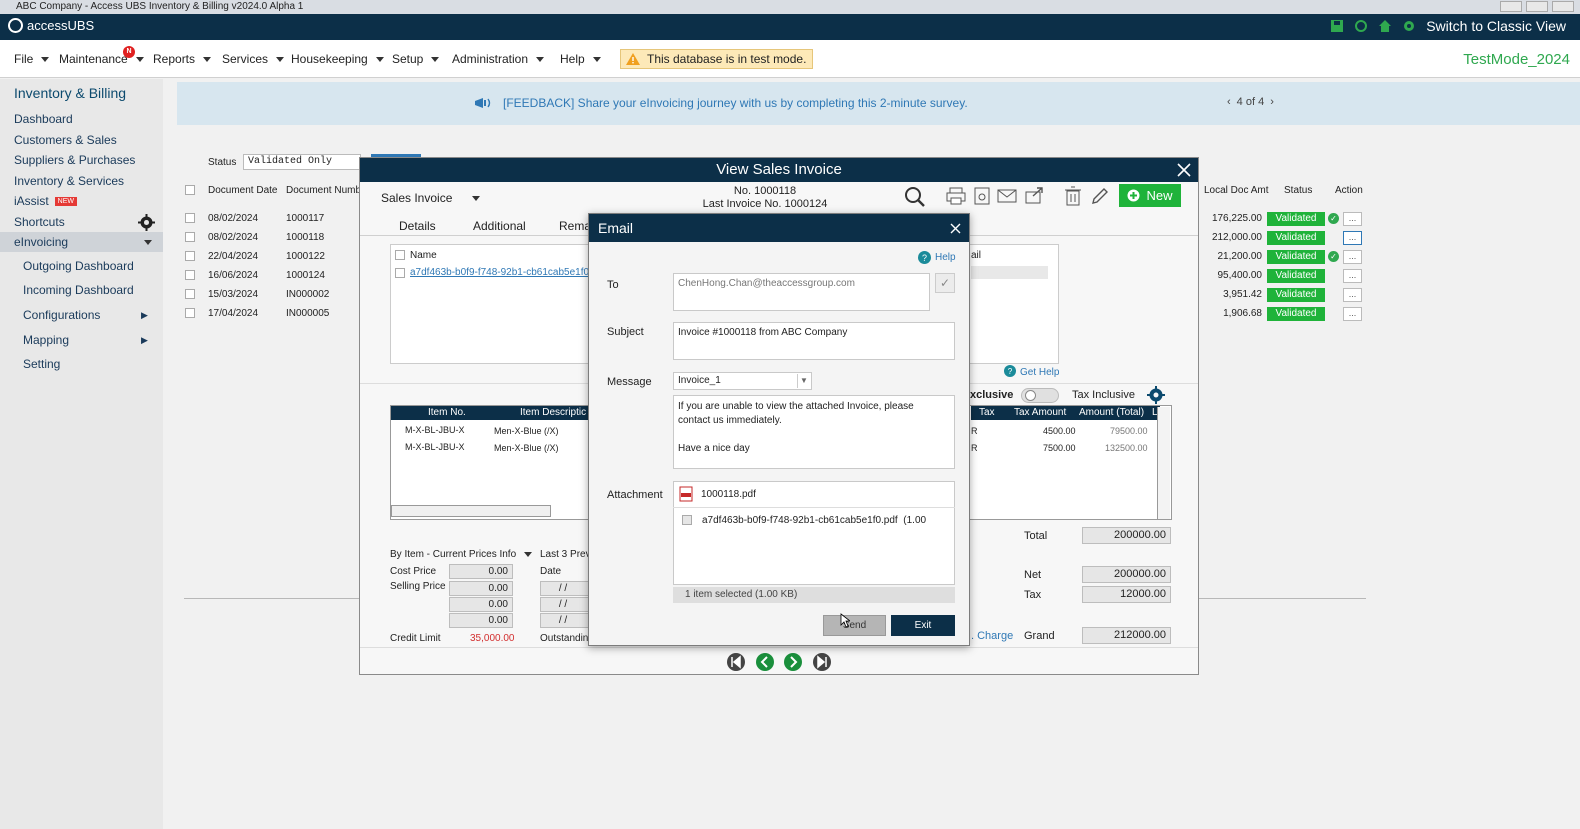 The image size is (1580, 829). I want to click on sidebar-item-dashboard: Dashboard, so click(81, 119).